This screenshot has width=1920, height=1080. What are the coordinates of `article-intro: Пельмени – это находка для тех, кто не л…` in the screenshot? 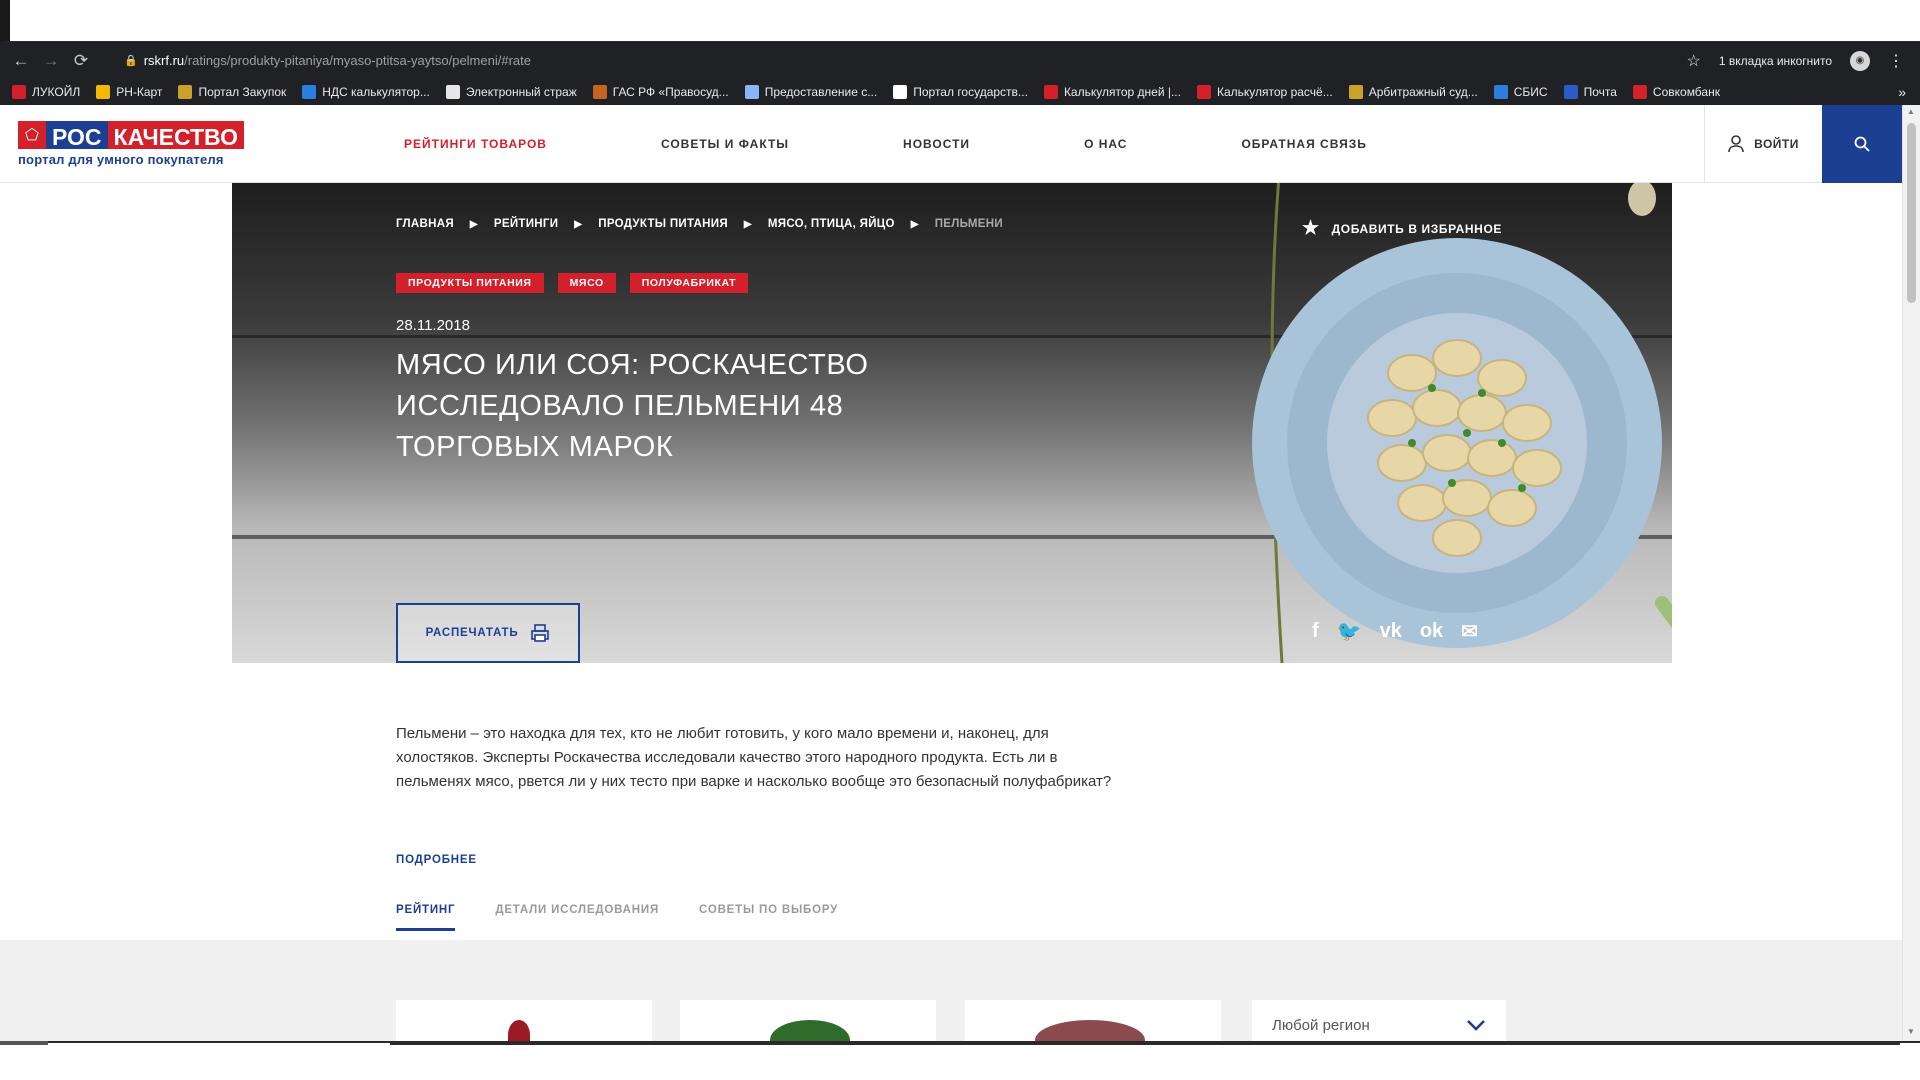 It's located at (754, 757).